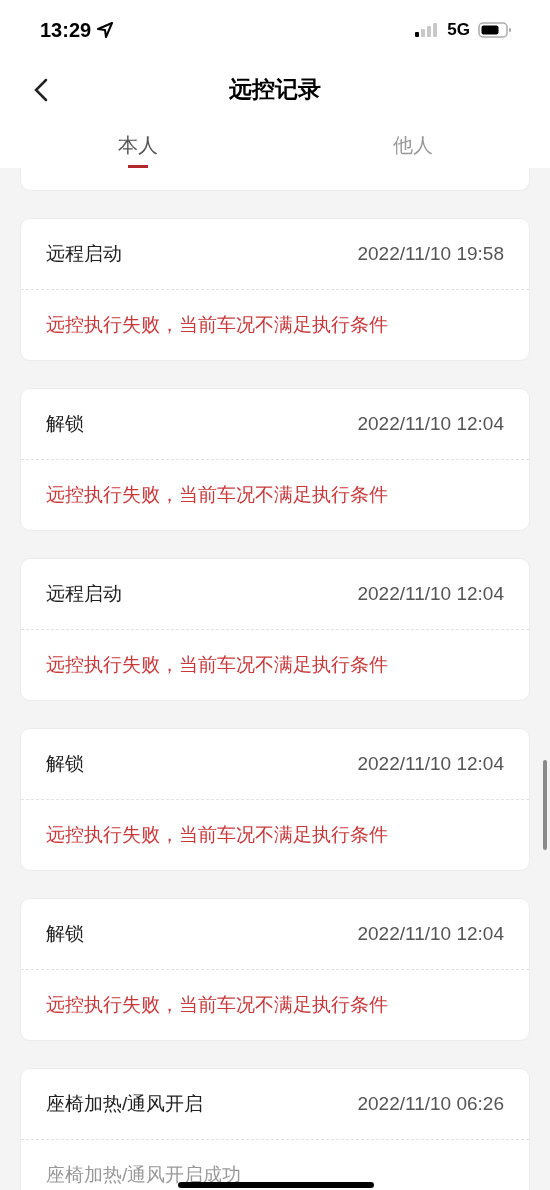  What do you see at coordinates (427, 30) in the screenshot?
I see `signal-icon` at bounding box center [427, 30].